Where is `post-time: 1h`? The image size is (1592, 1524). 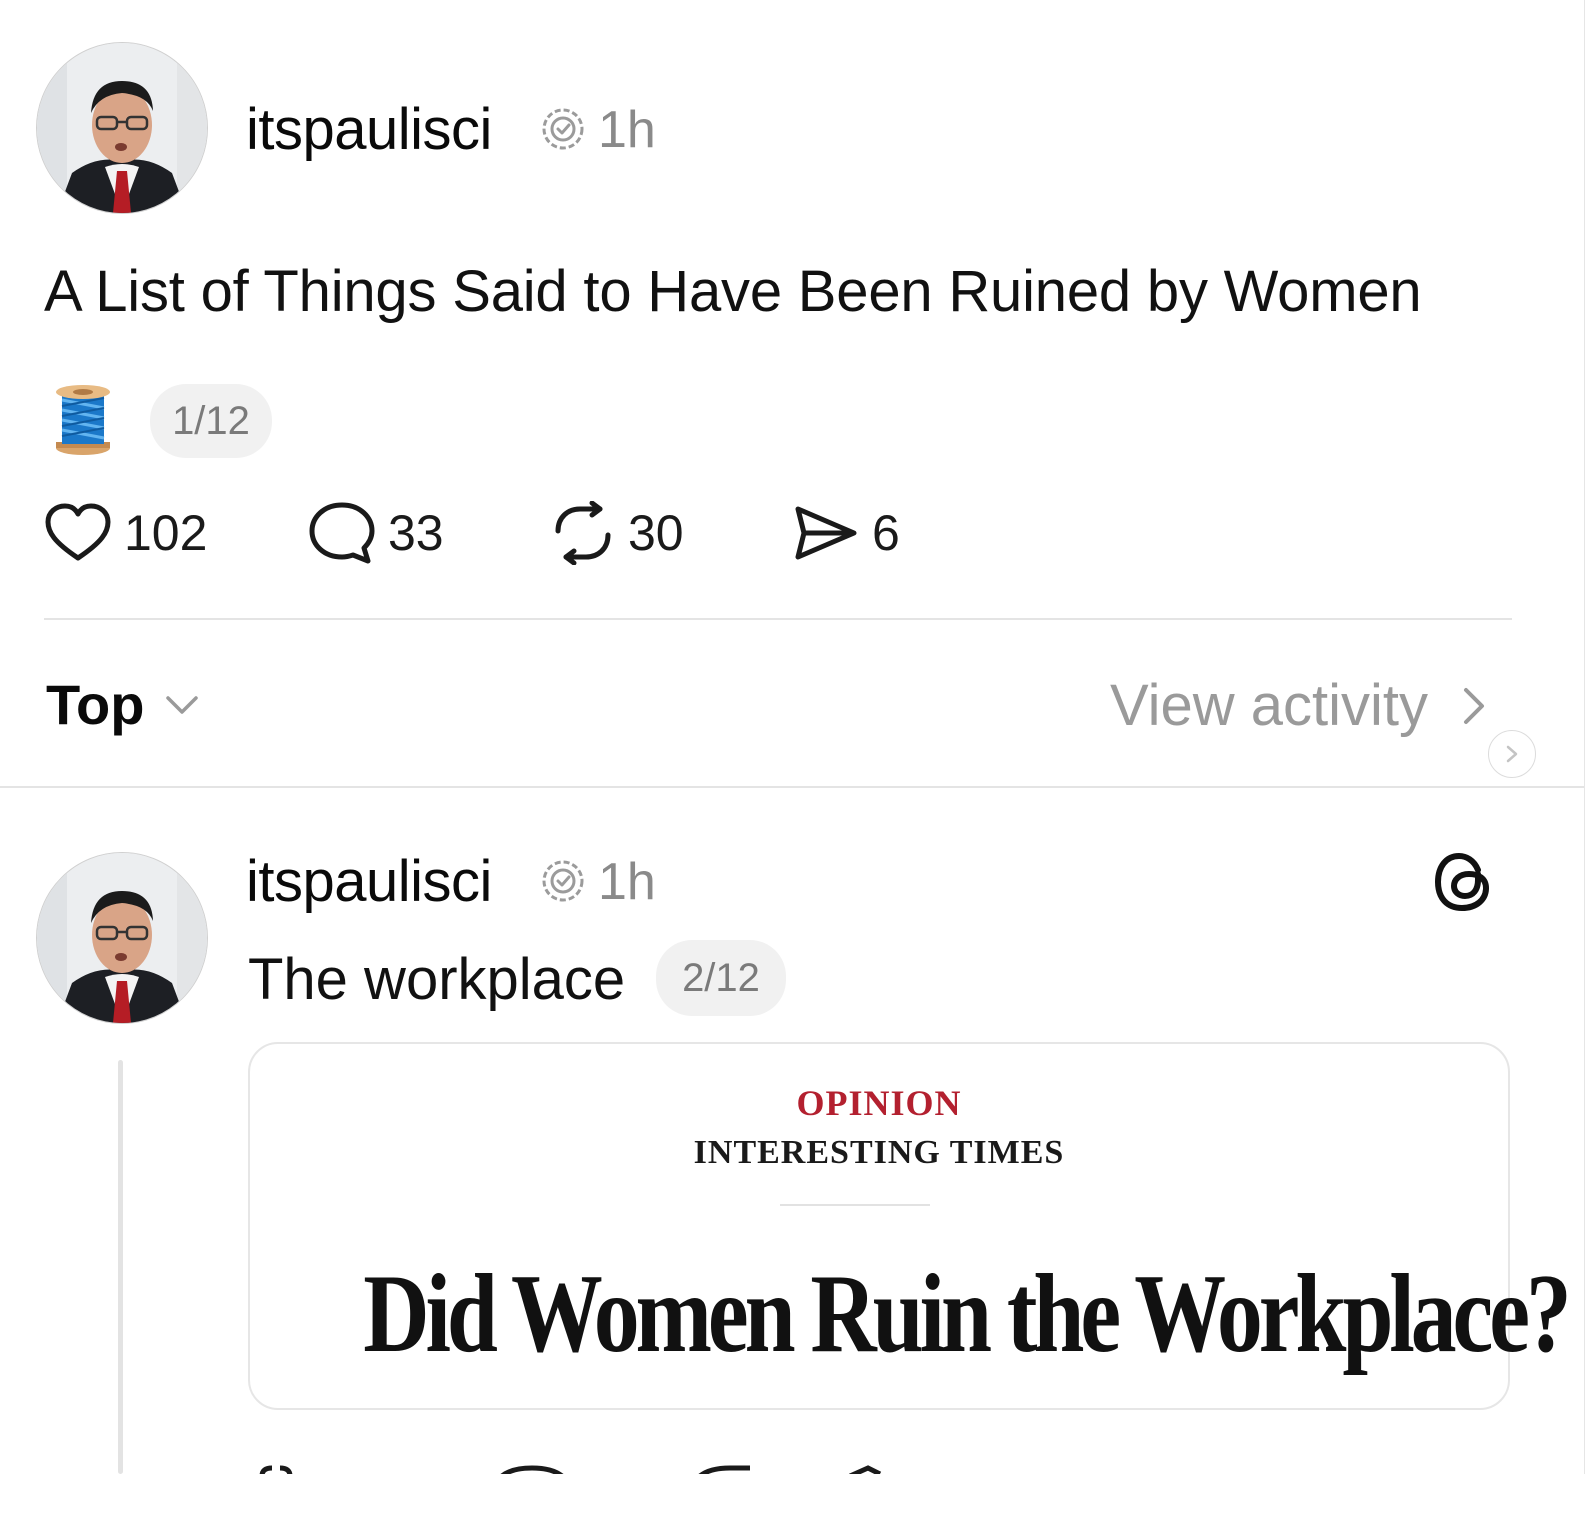
post-time: 1h is located at coordinates (627, 130).